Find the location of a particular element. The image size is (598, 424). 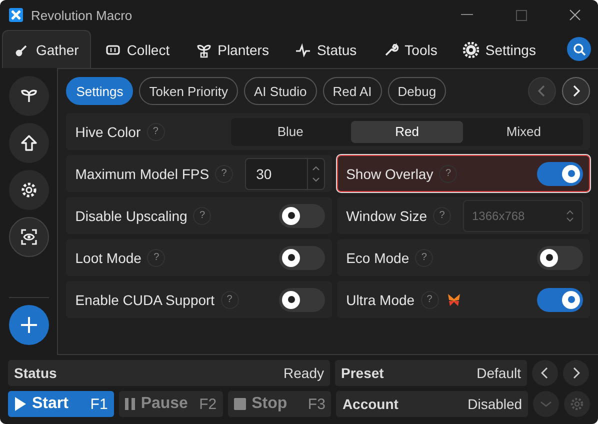

minimize-icon is located at coordinates (467, 15).